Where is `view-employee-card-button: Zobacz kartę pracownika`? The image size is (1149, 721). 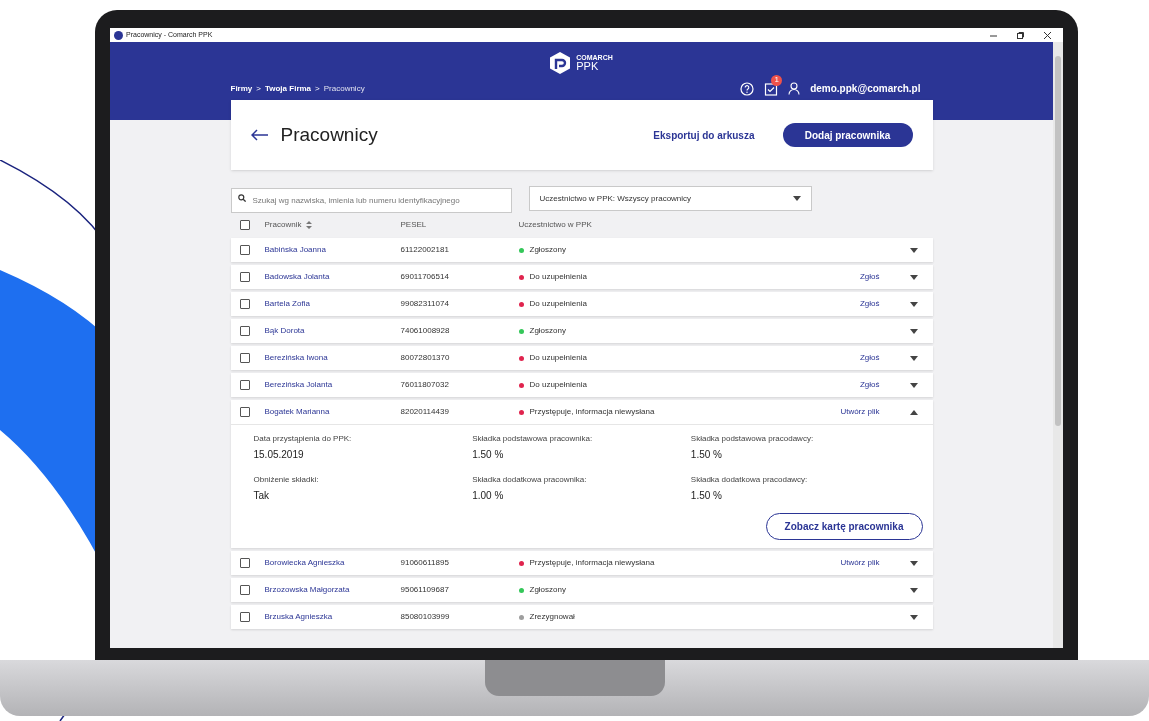
view-employee-card-button: Zobacz kartę pracownika is located at coordinates (844, 526).